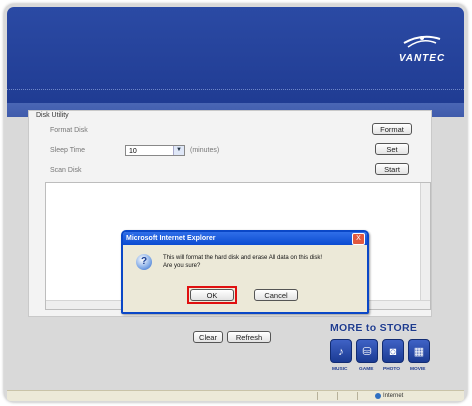 The image size is (472, 406). Describe the element at coordinates (245, 238) in the screenshot. I see `dialog-title: Microsoft Internet Explorer` at that location.